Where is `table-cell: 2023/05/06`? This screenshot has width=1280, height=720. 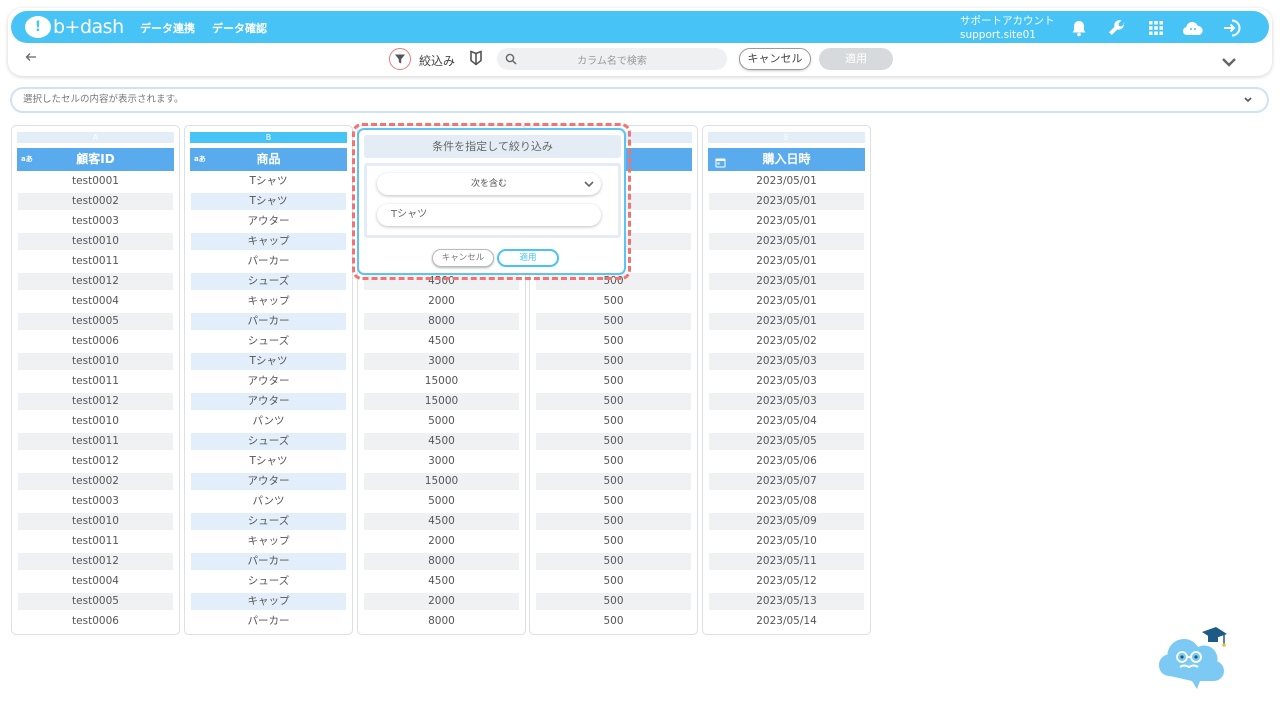 table-cell: 2023/05/06 is located at coordinates (786, 461).